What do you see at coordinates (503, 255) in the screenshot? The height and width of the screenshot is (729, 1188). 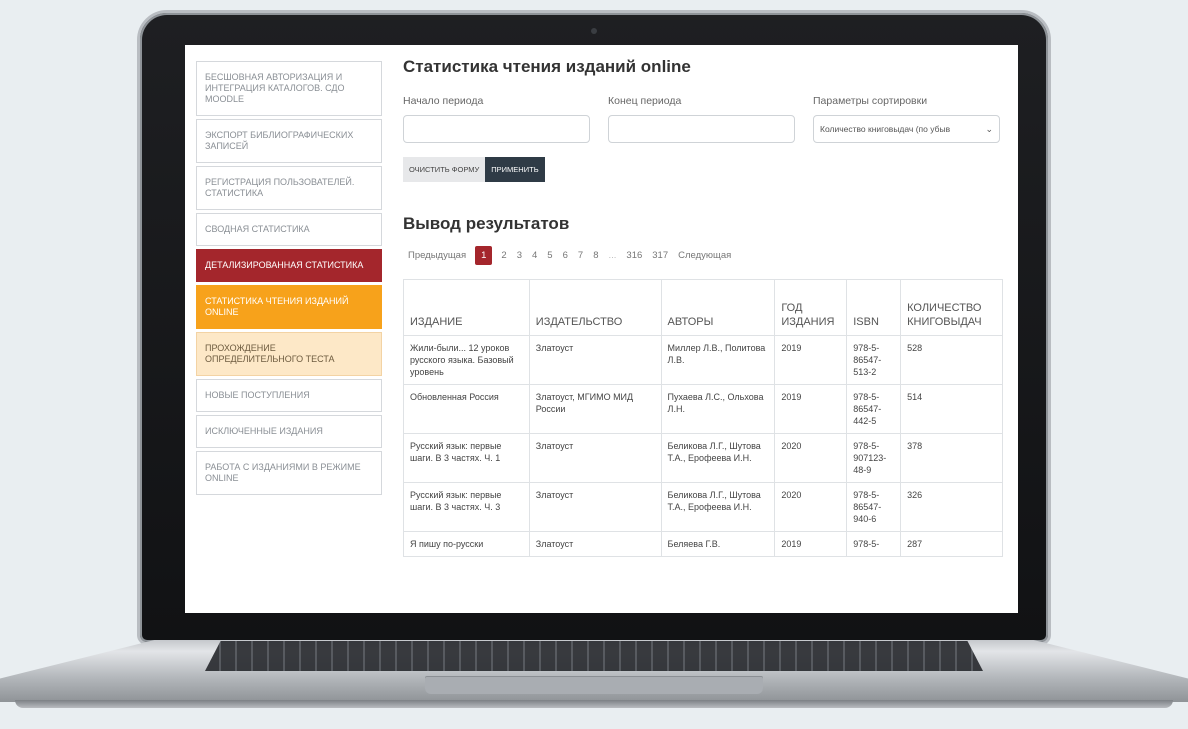 I see `pager-page-2: 2` at bounding box center [503, 255].